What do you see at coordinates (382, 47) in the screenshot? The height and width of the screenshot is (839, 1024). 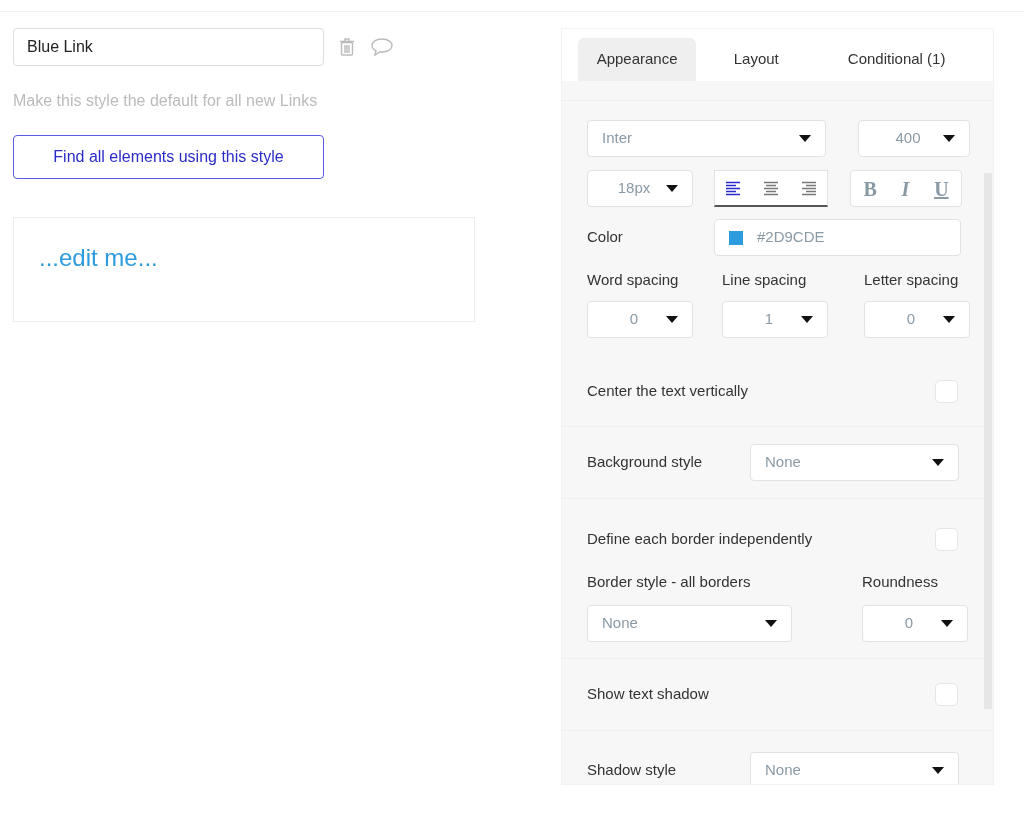 I see `comment-icon` at bounding box center [382, 47].